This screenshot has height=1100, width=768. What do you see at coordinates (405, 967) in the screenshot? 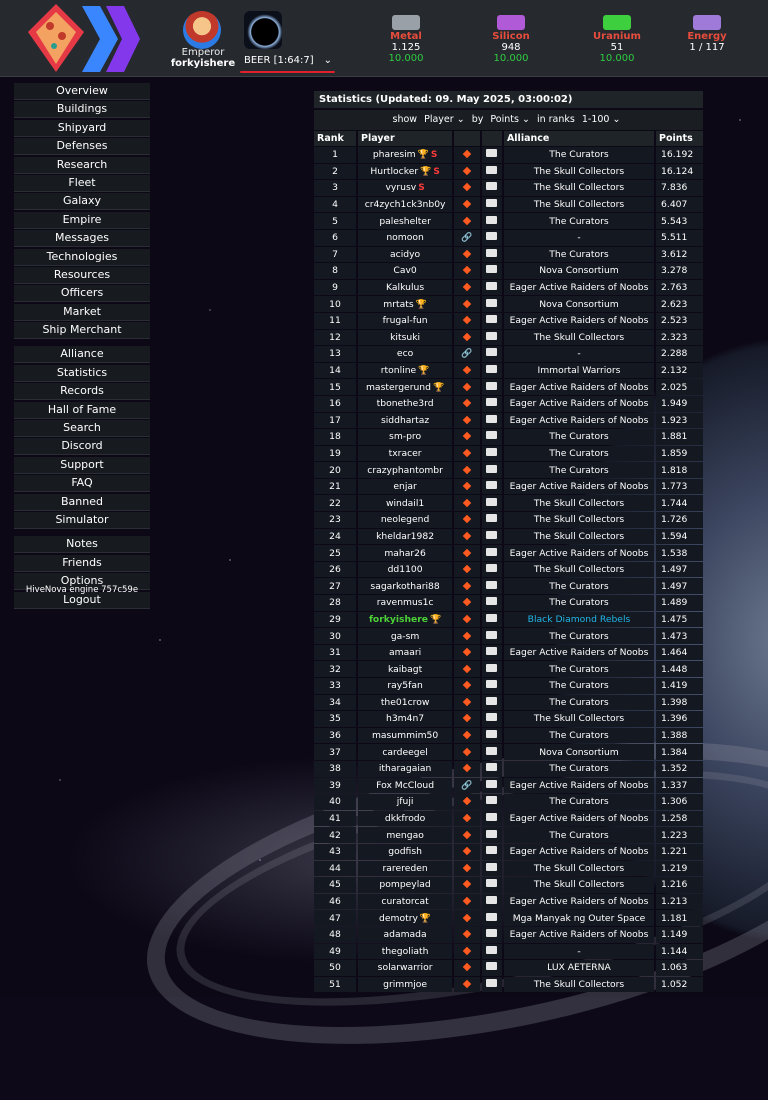
I see `player-name-link: solarwarrior` at bounding box center [405, 967].